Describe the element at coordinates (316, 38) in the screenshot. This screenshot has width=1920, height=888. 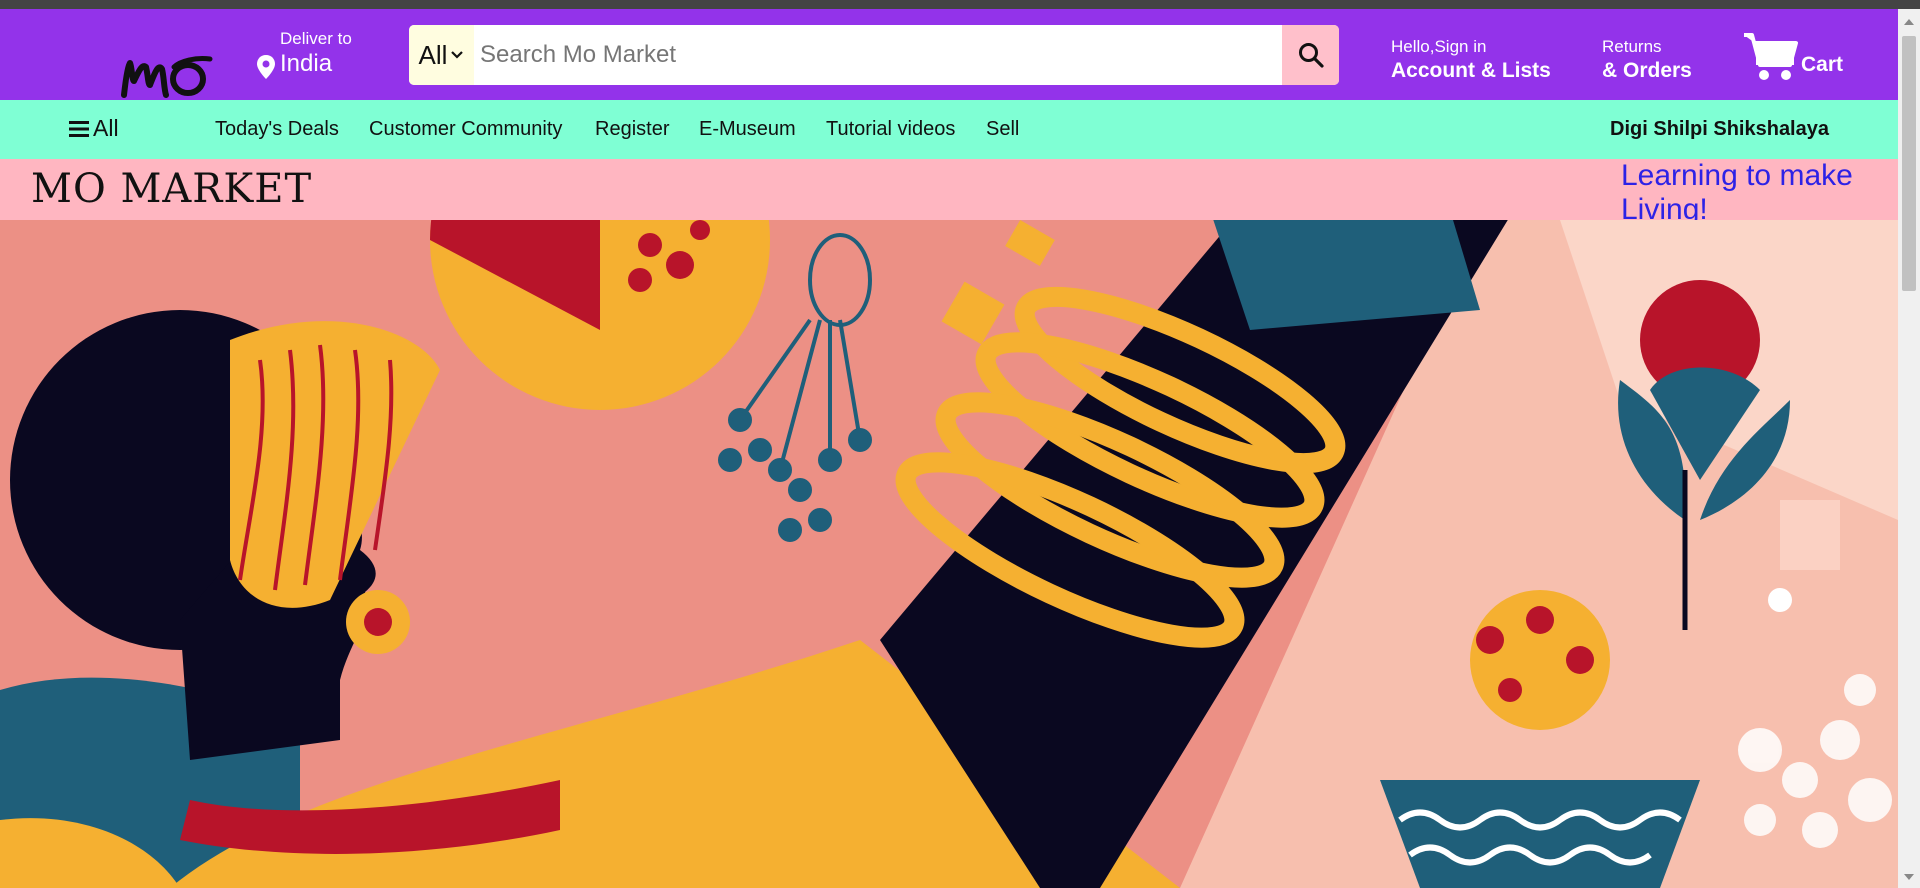
I see `deliver-label: Deliver to` at that location.